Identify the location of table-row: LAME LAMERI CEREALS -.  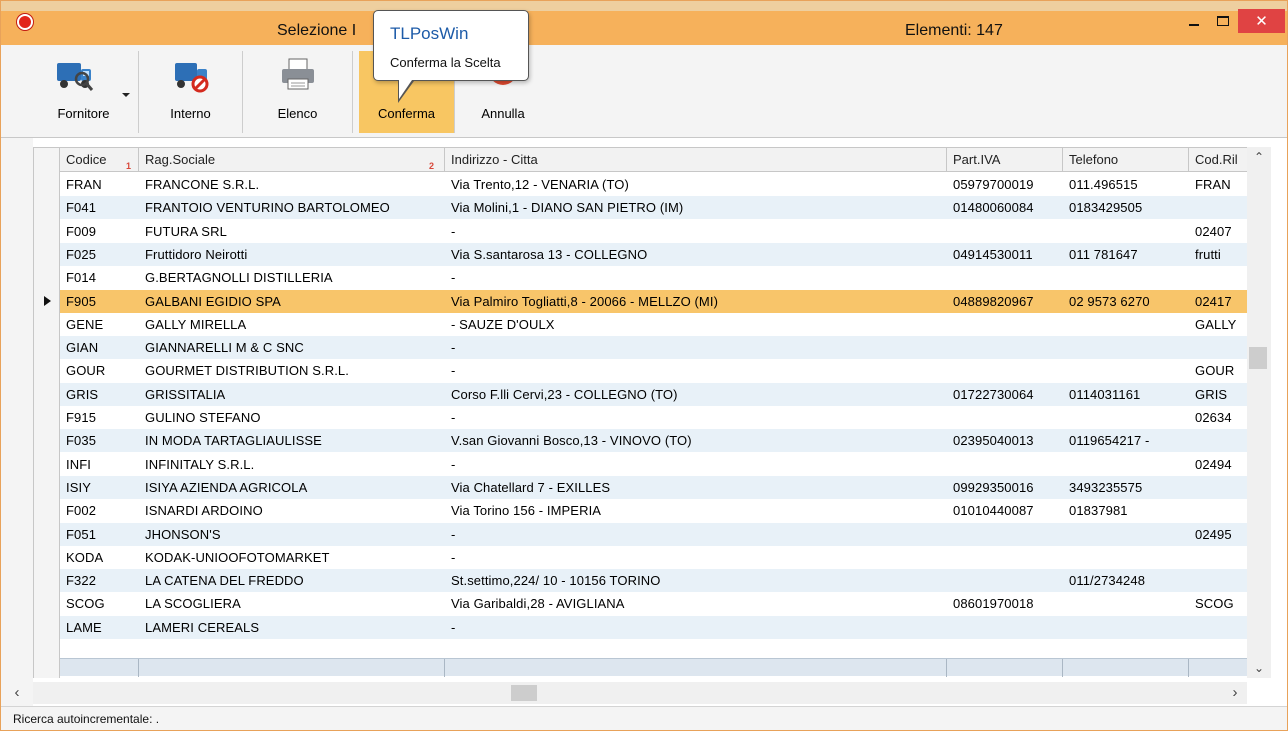
(653, 627).